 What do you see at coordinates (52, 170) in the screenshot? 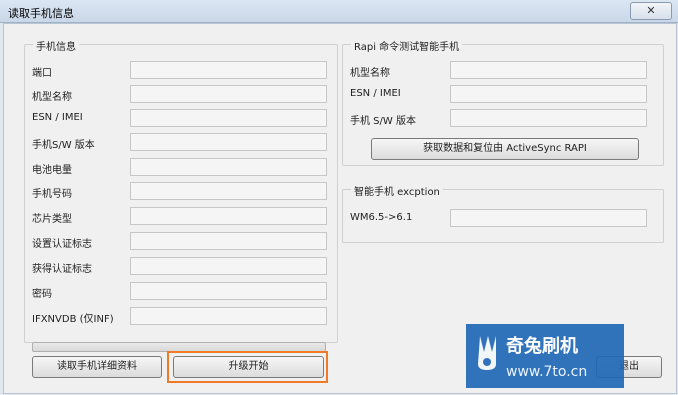
I see `label-battery: 电池电量` at bounding box center [52, 170].